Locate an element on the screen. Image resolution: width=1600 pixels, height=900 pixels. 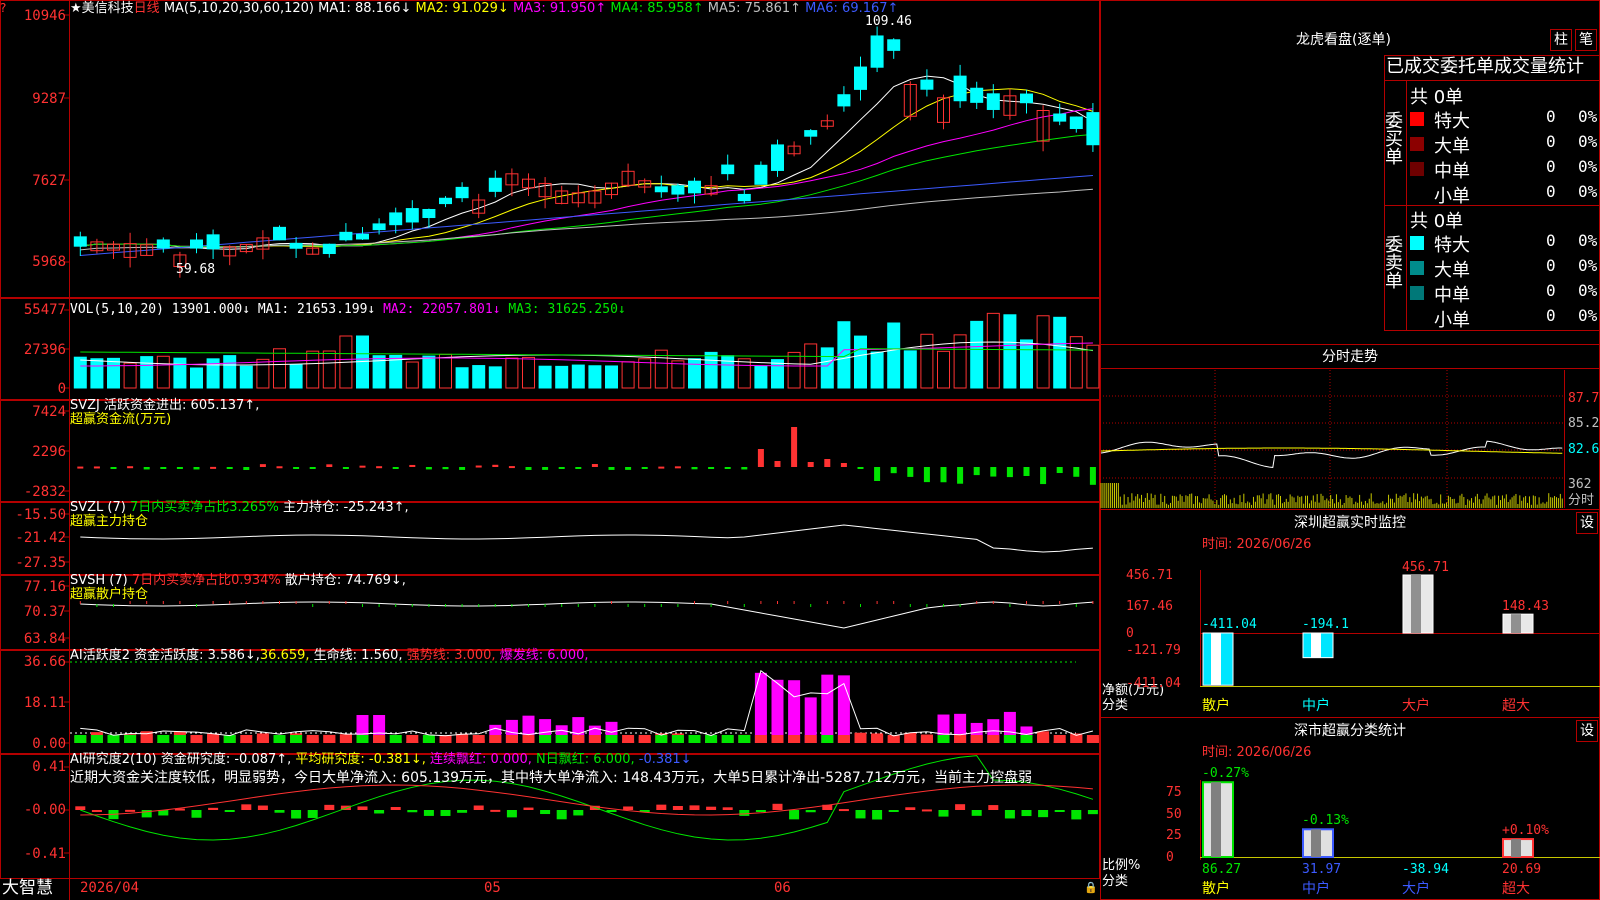
fenshi-y-label: 362 is located at coordinates (1580, 484).